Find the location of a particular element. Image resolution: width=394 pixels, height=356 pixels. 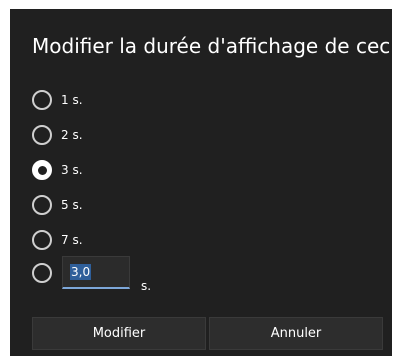

radio-button-custom is located at coordinates (42, 273).